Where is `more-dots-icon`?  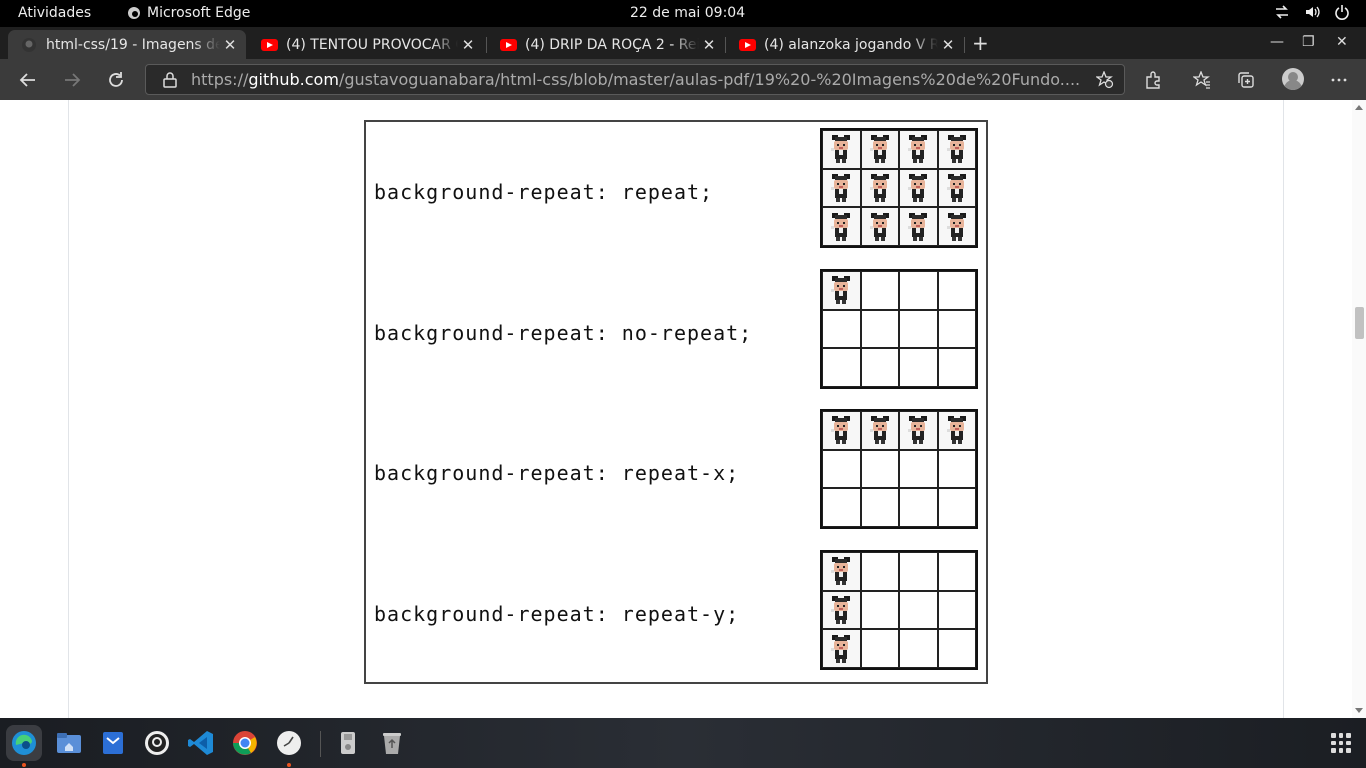 more-dots-icon is located at coordinates (1339, 80).